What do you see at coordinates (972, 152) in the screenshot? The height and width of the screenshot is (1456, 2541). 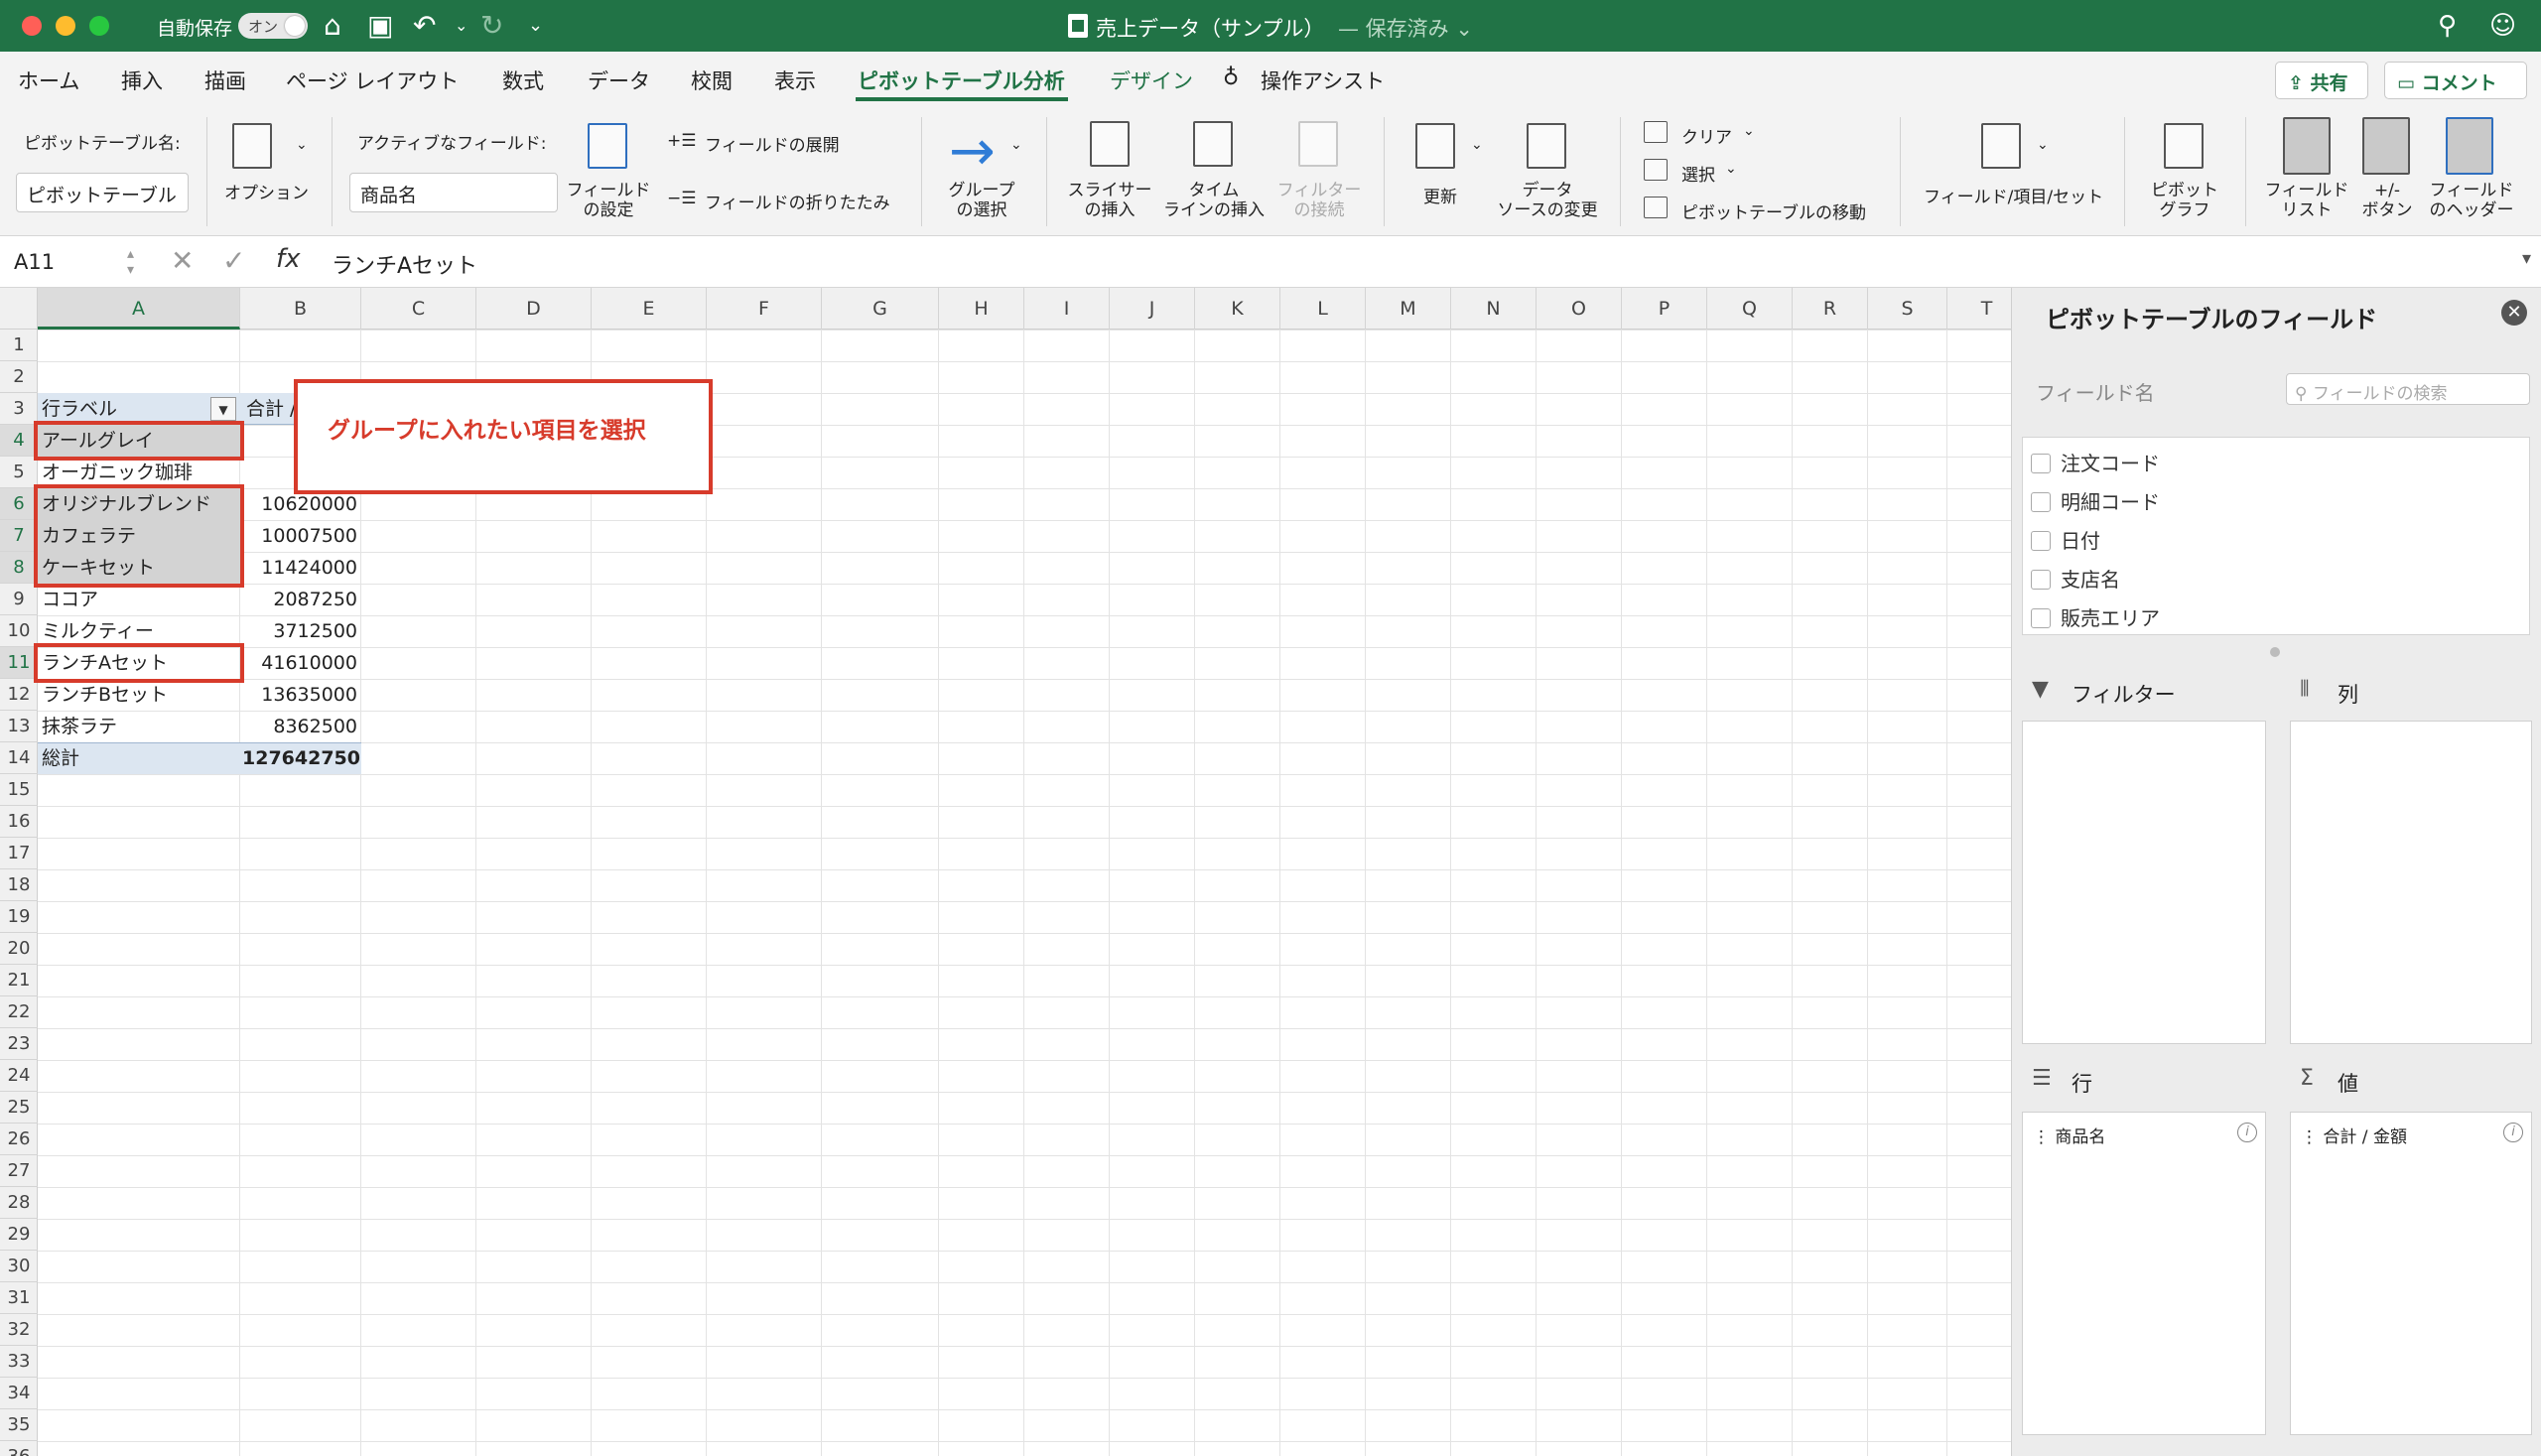 I see `group-arrow-icon: →` at bounding box center [972, 152].